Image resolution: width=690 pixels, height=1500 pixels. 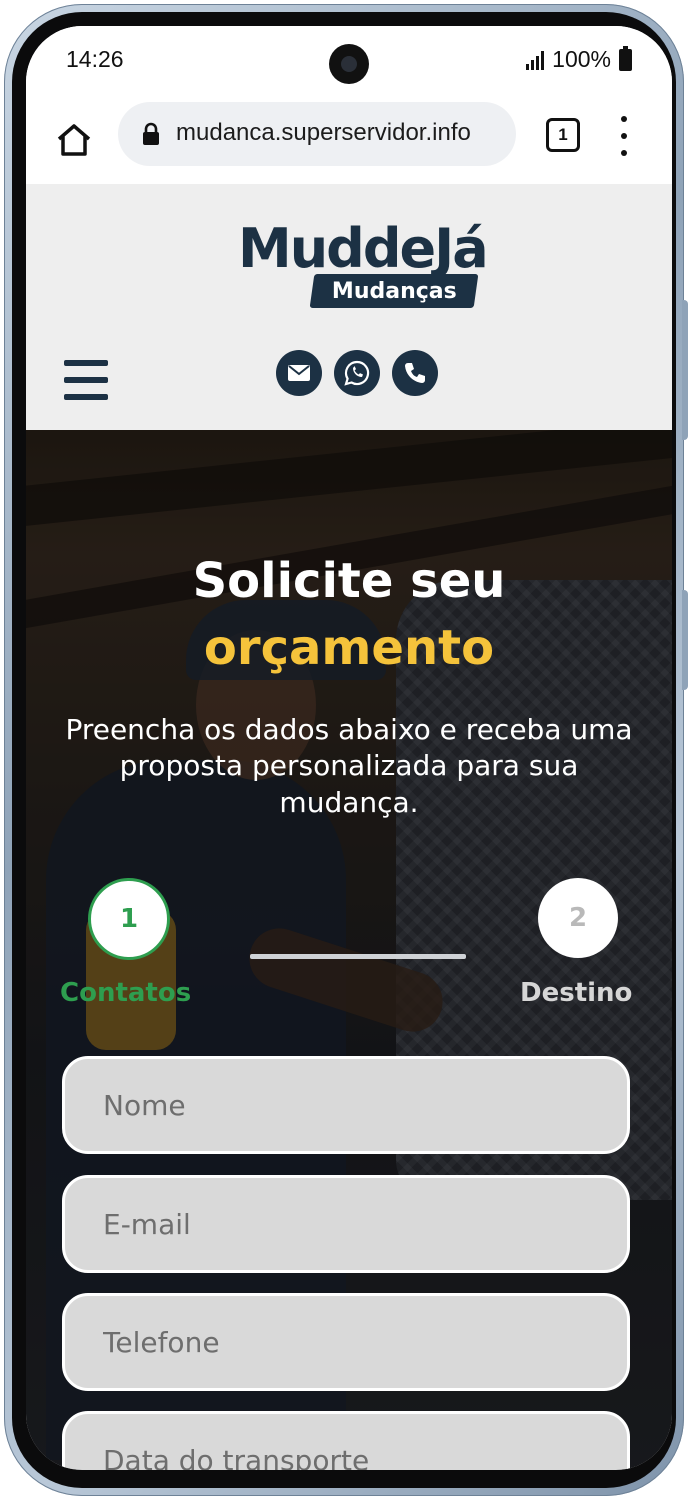 What do you see at coordinates (349, 581) in the screenshot?
I see `hero-title-line1: Solicite seu` at bounding box center [349, 581].